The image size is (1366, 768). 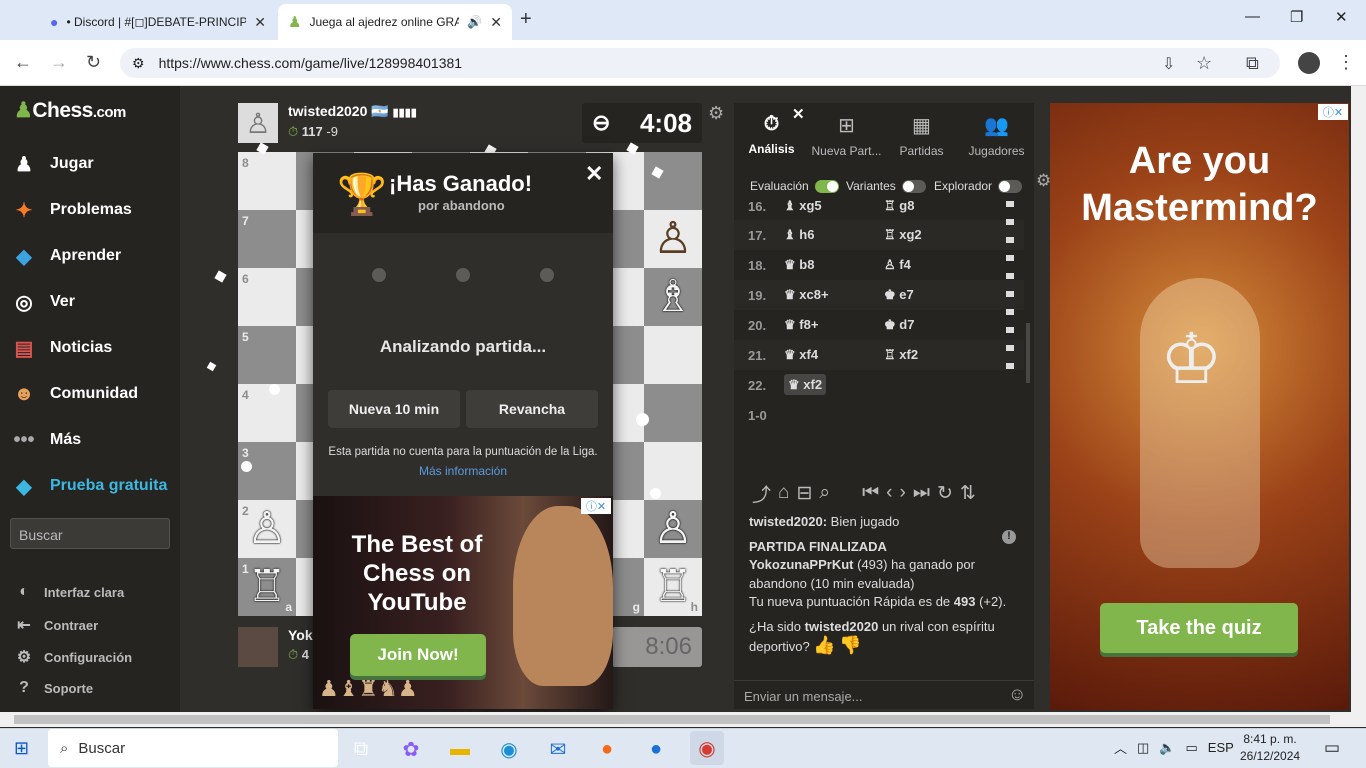 I want to click on chess-logo: ♟Chess.com, so click(x=70, y=110).